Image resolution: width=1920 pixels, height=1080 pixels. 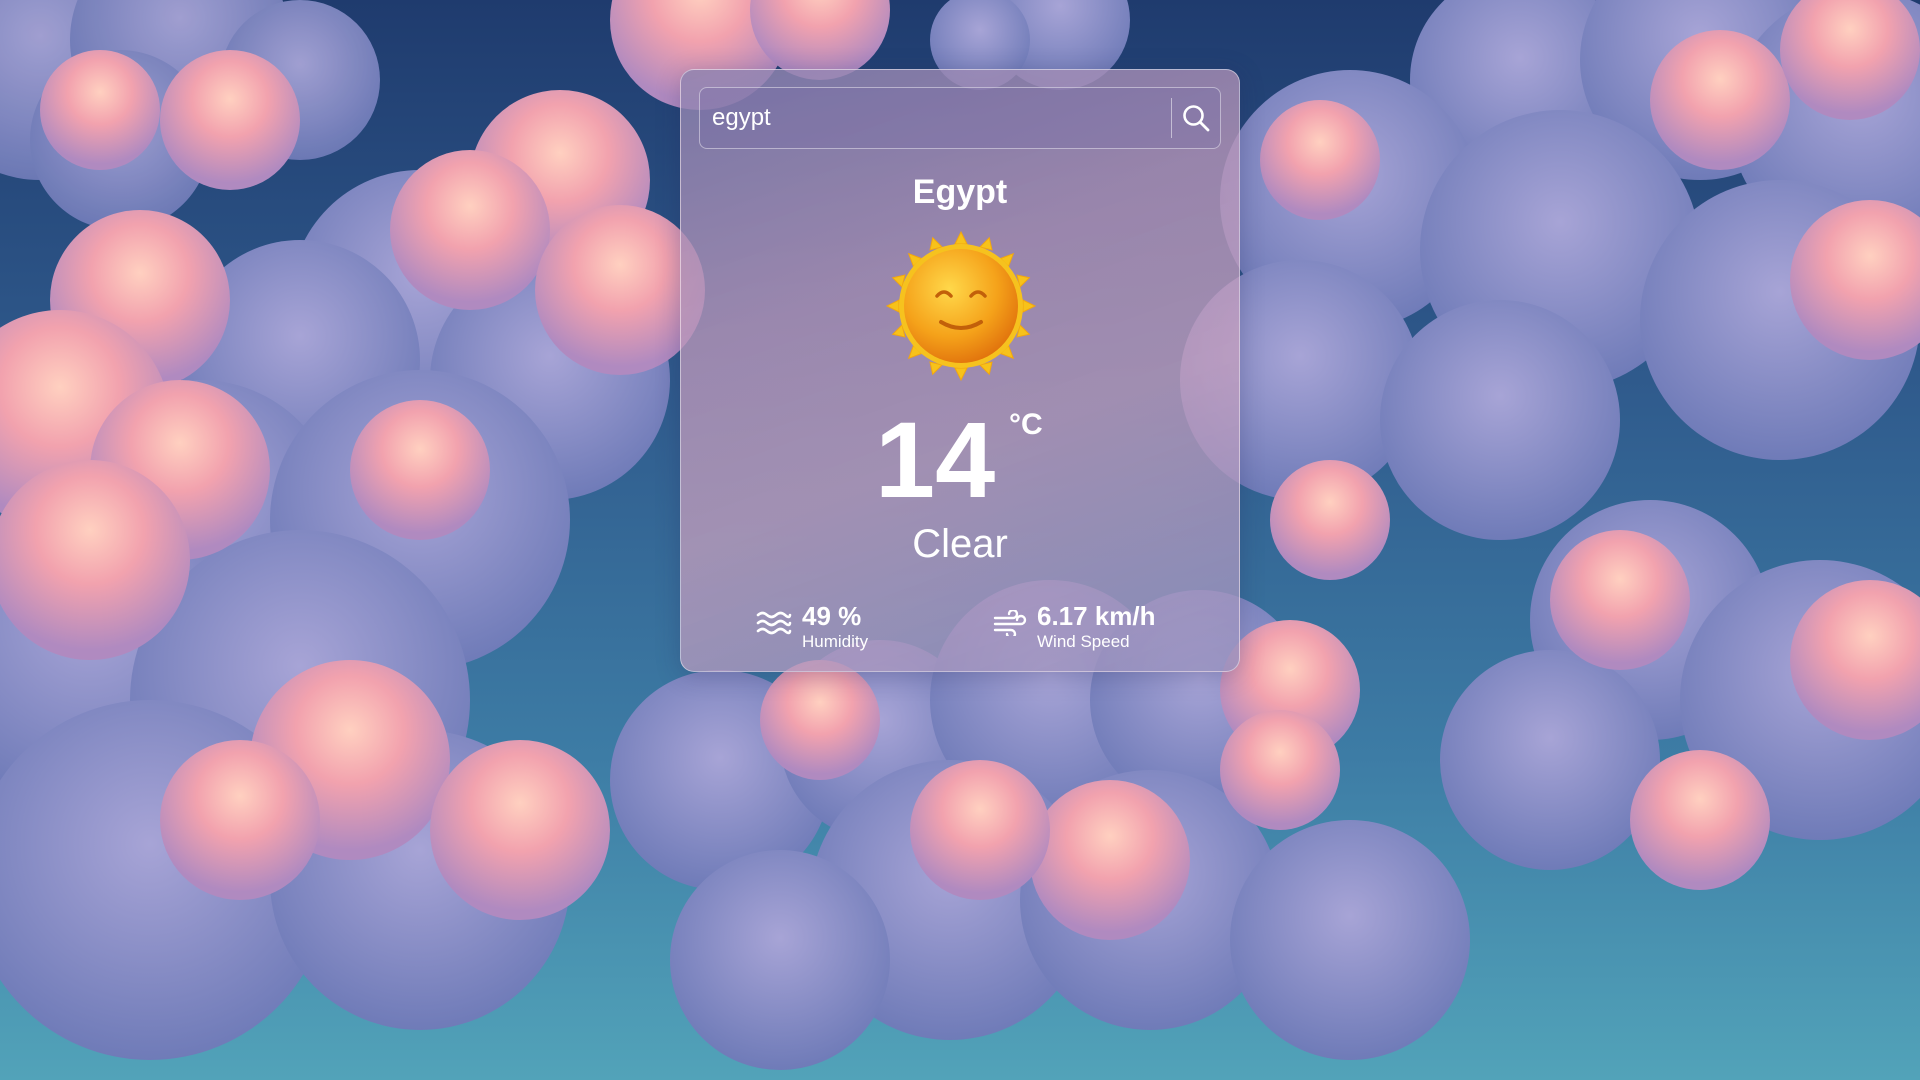 I want to click on temperature-unit: °C, so click(x=1026, y=424).